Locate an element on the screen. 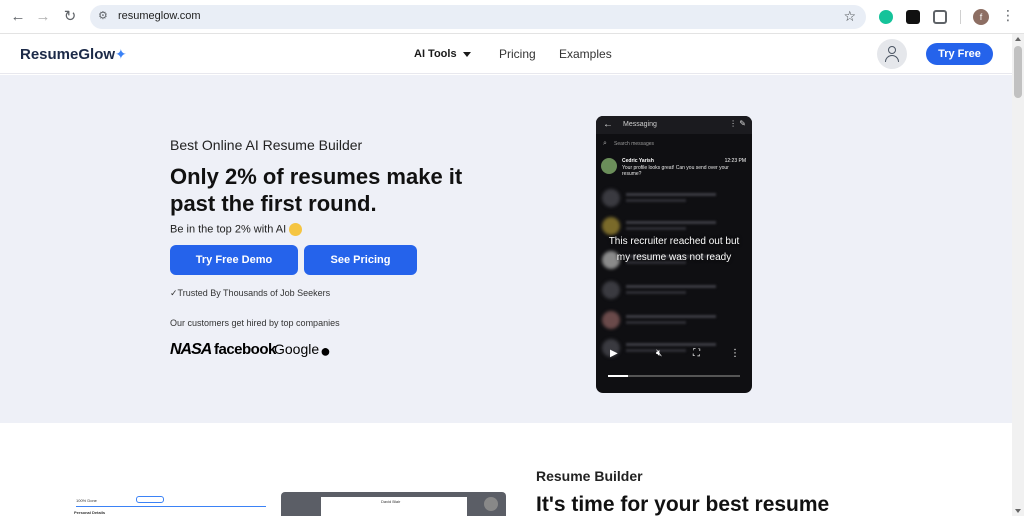 This screenshot has height=517, width=1024. messaging-header: ← Messaging ⋮ ✎ is located at coordinates (674, 125).